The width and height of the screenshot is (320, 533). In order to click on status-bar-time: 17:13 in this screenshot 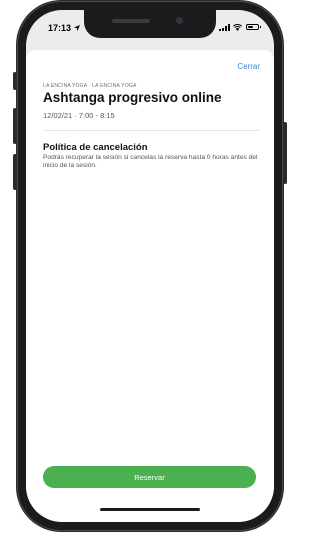, I will do `click(64, 28)`.